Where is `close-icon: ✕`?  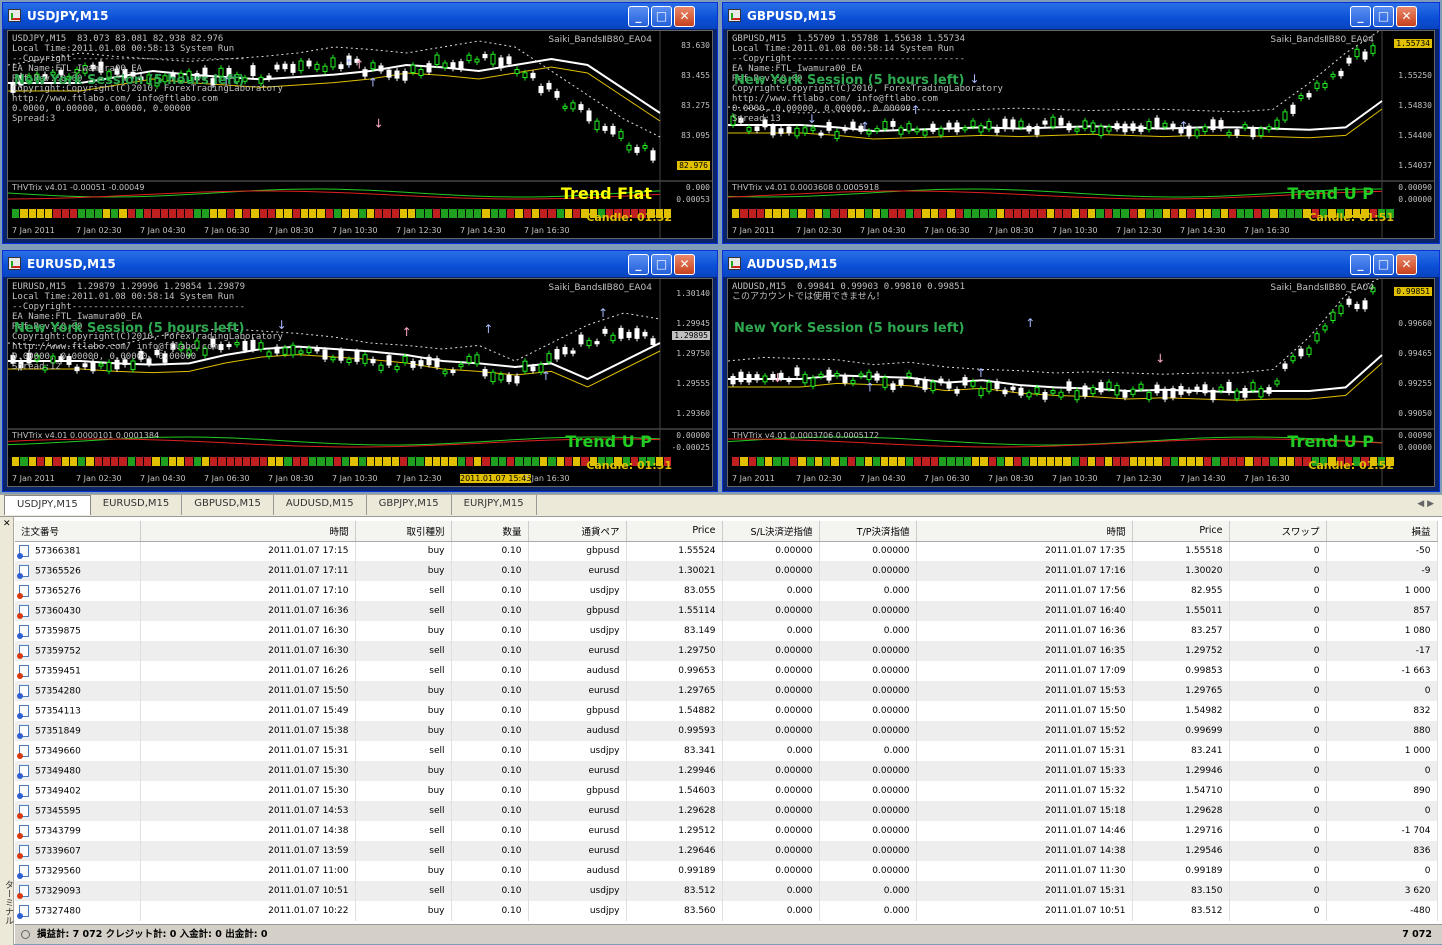
close-icon: ✕ is located at coordinates (7, 524).